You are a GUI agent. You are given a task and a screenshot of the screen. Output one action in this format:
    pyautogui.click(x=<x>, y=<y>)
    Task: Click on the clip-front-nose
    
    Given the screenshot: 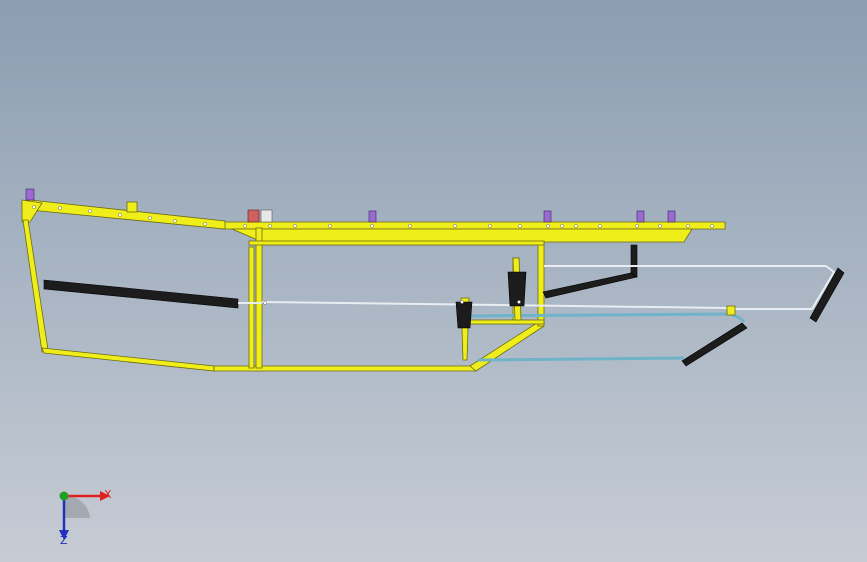 What is the action you would take?
    pyautogui.click(x=30, y=194)
    